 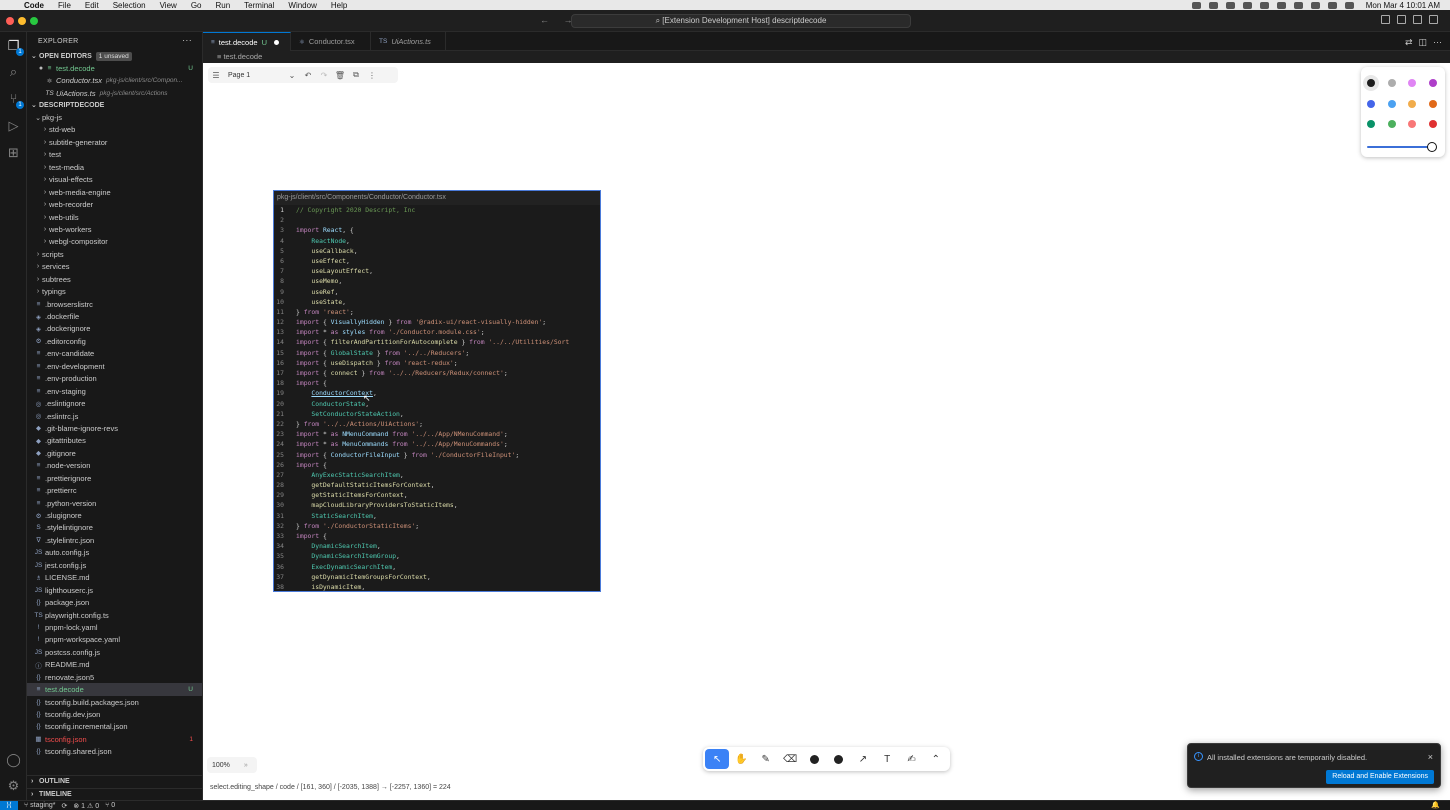 I want to click on folder-item: › subtitle-generator, so click(x=114, y=142).